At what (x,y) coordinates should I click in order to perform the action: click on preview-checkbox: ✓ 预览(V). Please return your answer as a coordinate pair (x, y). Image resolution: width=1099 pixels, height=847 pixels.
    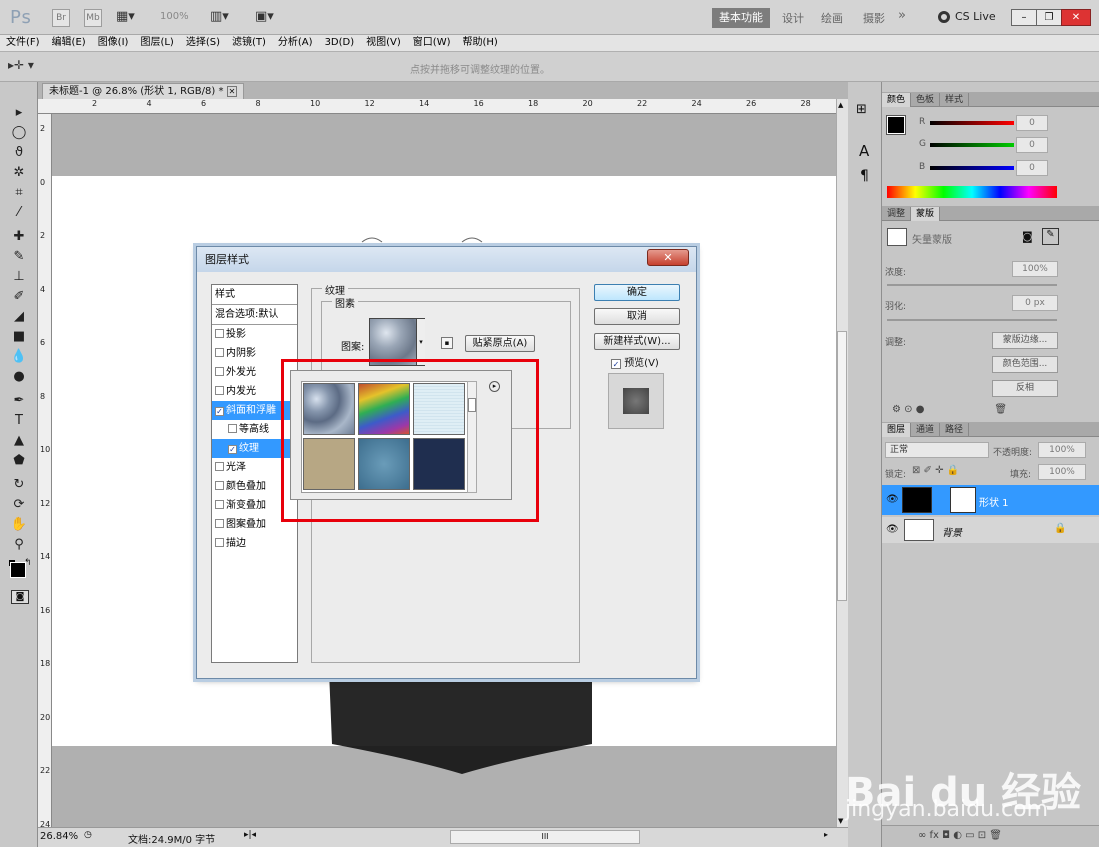
    Looking at the image, I should click on (635, 361).